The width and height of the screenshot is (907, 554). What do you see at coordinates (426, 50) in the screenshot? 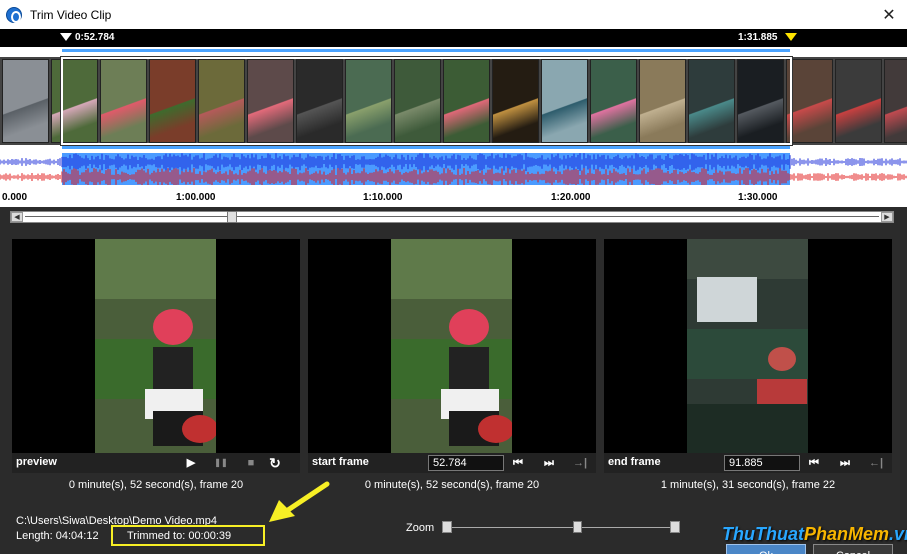
I see `selection-line-top` at bounding box center [426, 50].